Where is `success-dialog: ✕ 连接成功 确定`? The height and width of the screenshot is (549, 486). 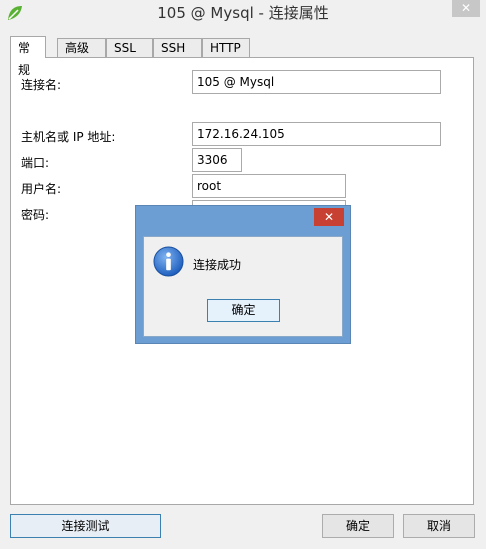 success-dialog: ✕ 连接成功 确定 is located at coordinates (243, 274).